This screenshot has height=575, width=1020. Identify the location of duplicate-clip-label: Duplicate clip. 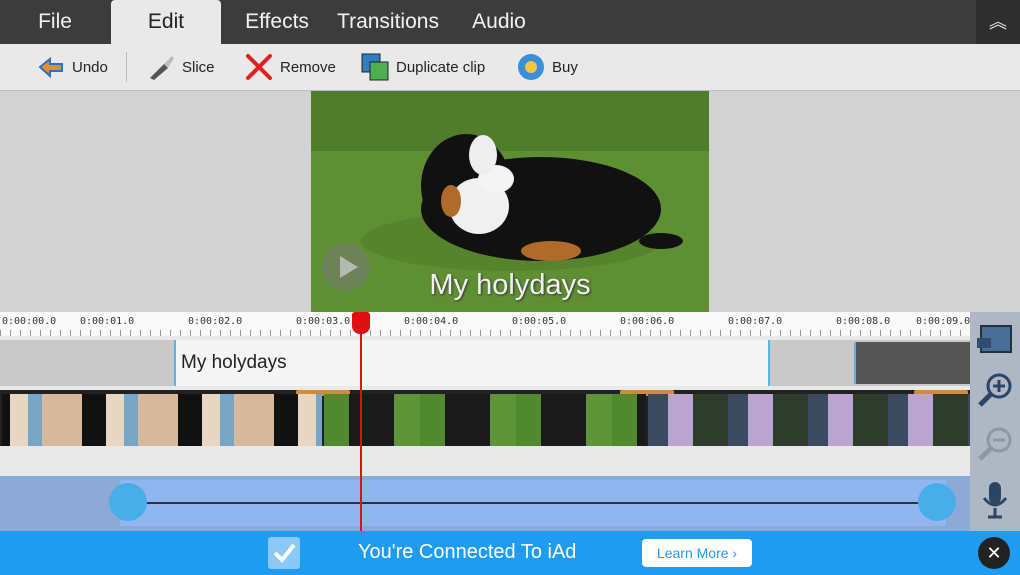
(441, 67).